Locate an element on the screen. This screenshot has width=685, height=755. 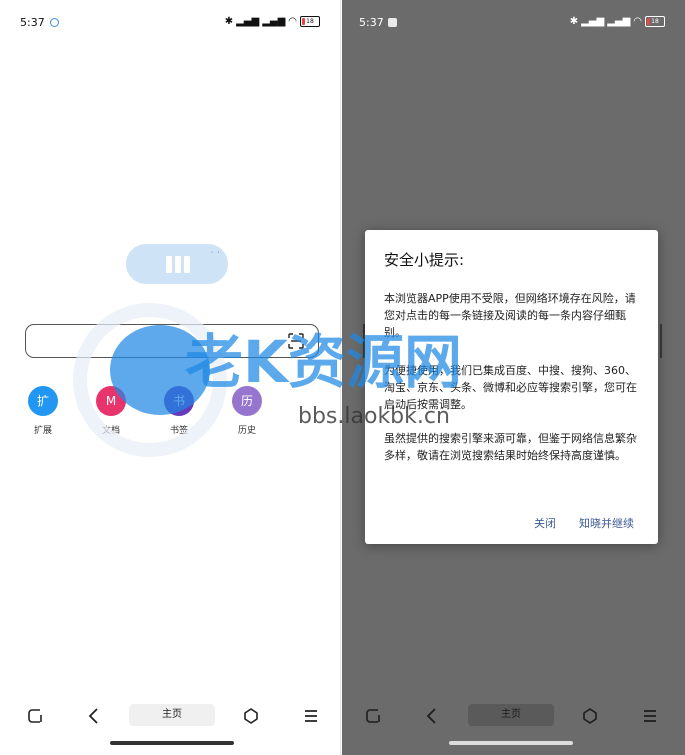
shortcut-bookmarks: 书 书签 is located at coordinates (179, 411).